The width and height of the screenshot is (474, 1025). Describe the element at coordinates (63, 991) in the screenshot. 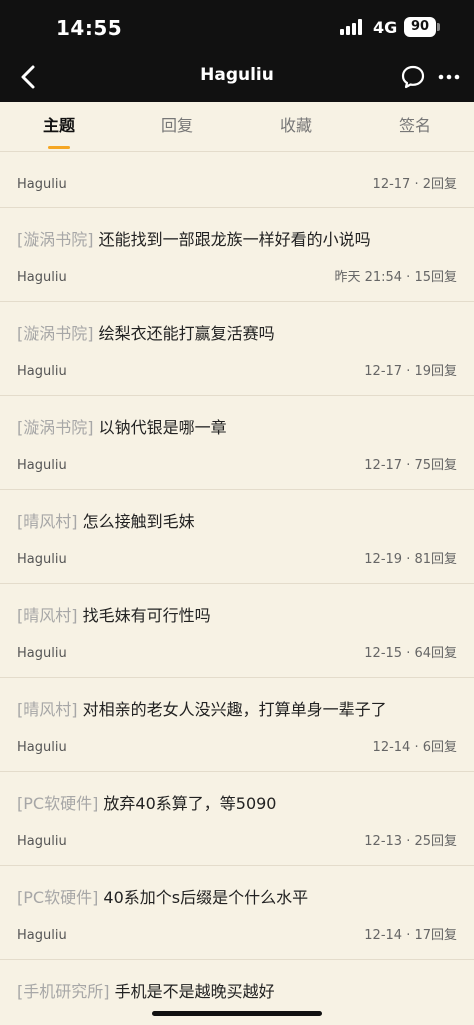

I see `forum-tag: [手机研究所]` at that location.